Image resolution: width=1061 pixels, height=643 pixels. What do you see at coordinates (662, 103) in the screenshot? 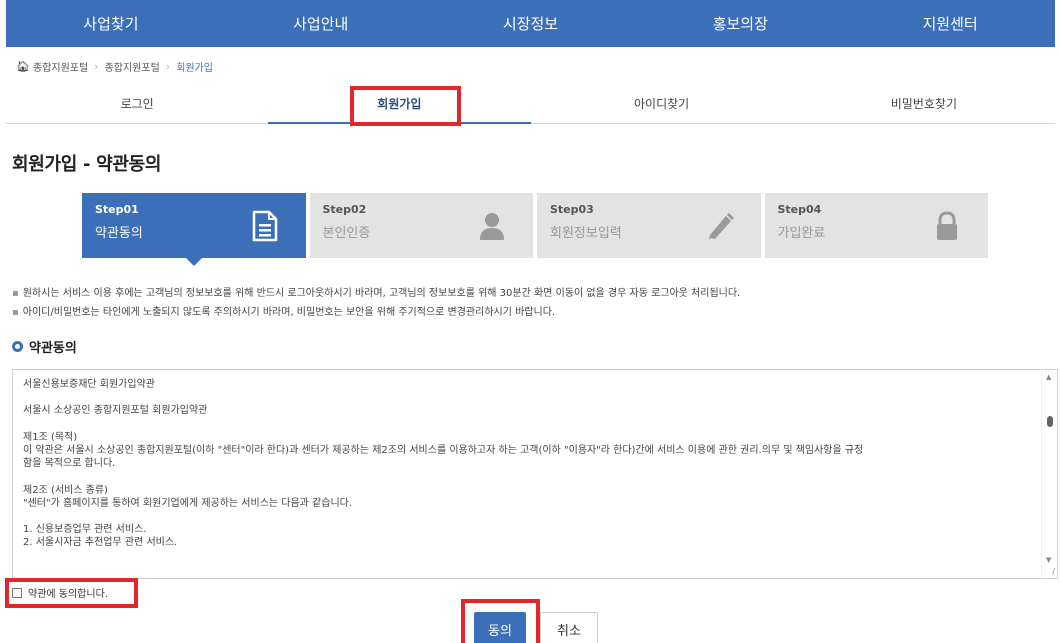
I see `tab-find-id: 아이디찾기` at bounding box center [662, 103].